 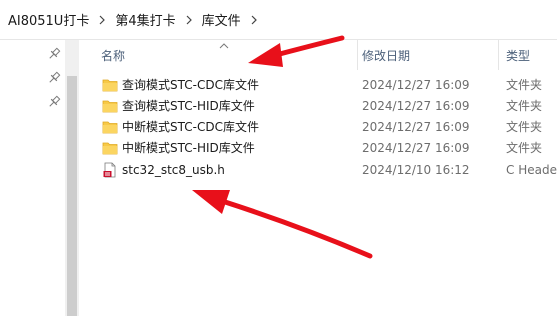 What do you see at coordinates (190, 85) in the screenshot?
I see `file-name: 查询模式STC-CDC库文件` at bounding box center [190, 85].